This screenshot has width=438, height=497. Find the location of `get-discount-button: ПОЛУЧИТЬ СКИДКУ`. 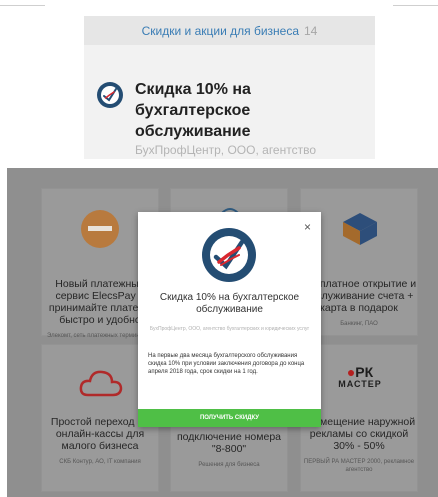

get-discount-button: ПОЛУЧИТЬ СКИДКУ is located at coordinates (229, 418).